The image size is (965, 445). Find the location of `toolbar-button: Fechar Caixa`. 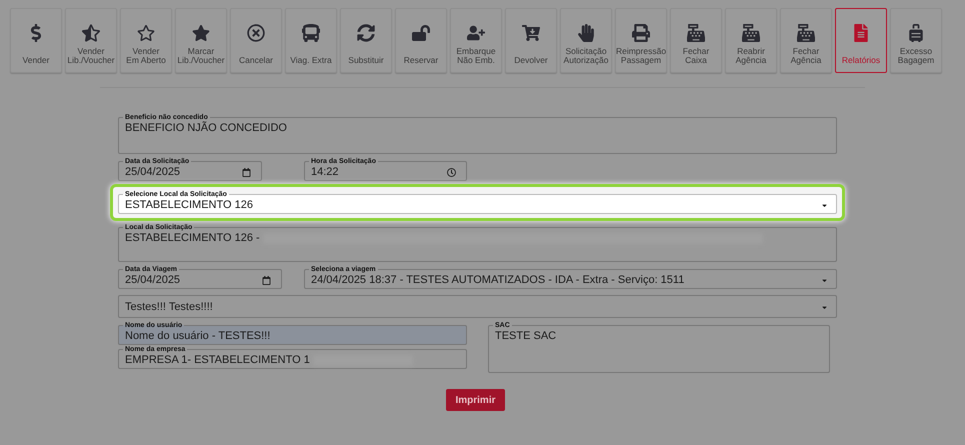

toolbar-button: Fechar Caixa is located at coordinates (696, 40).